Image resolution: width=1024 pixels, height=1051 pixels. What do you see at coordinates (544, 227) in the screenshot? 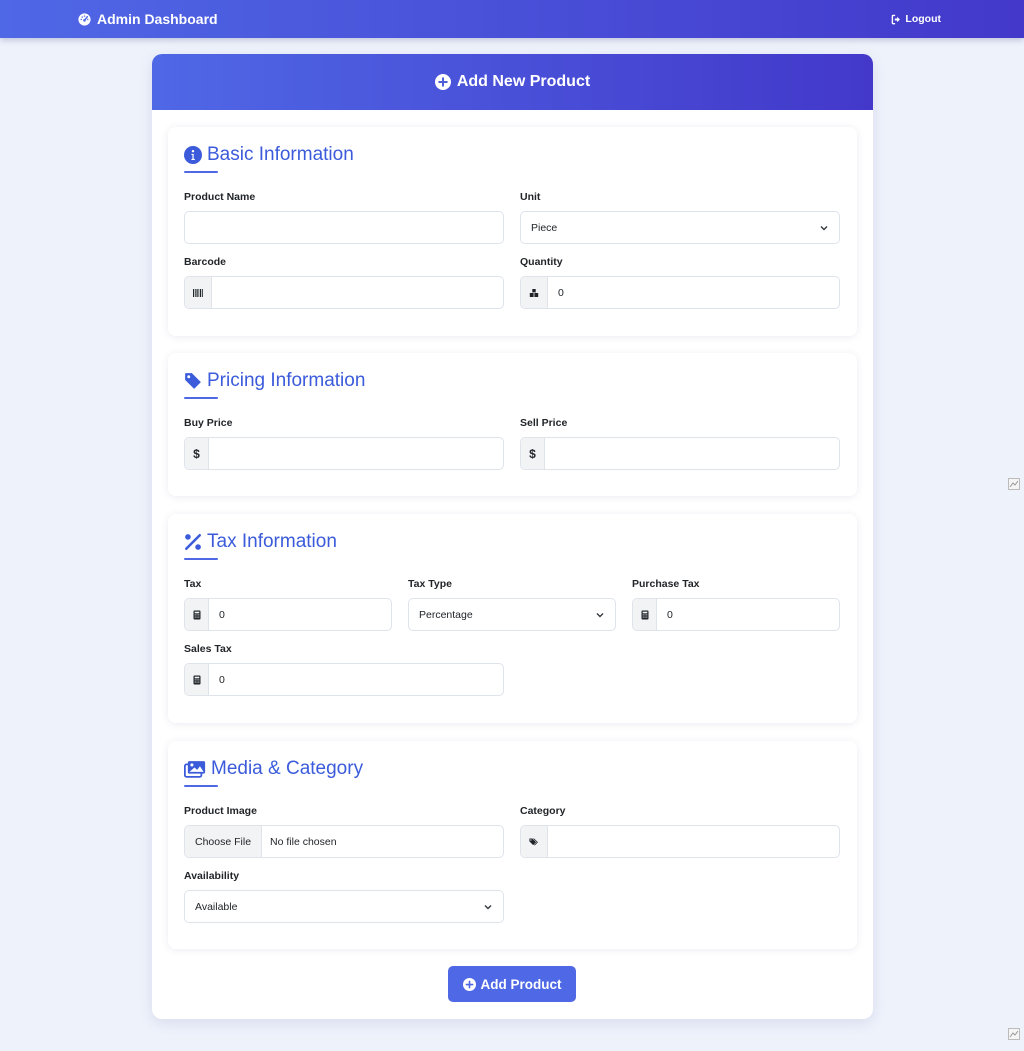
I see `unit-select-value: Piece` at bounding box center [544, 227].